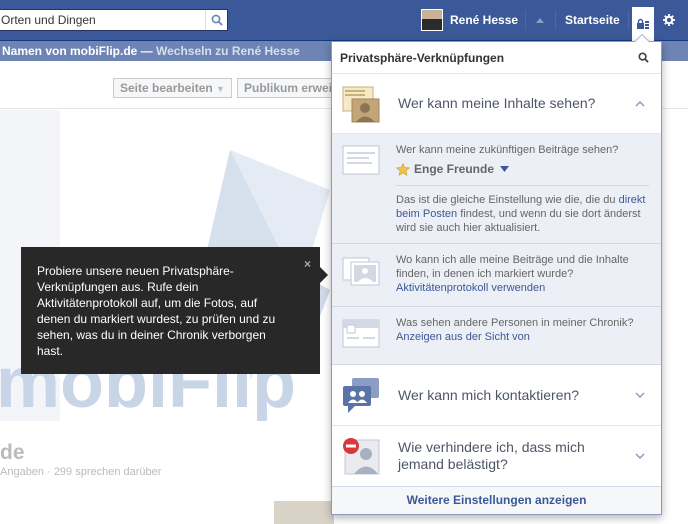  What do you see at coordinates (454, 169) in the screenshot?
I see `audience-value: Enge Freunde` at bounding box center [454, 169].